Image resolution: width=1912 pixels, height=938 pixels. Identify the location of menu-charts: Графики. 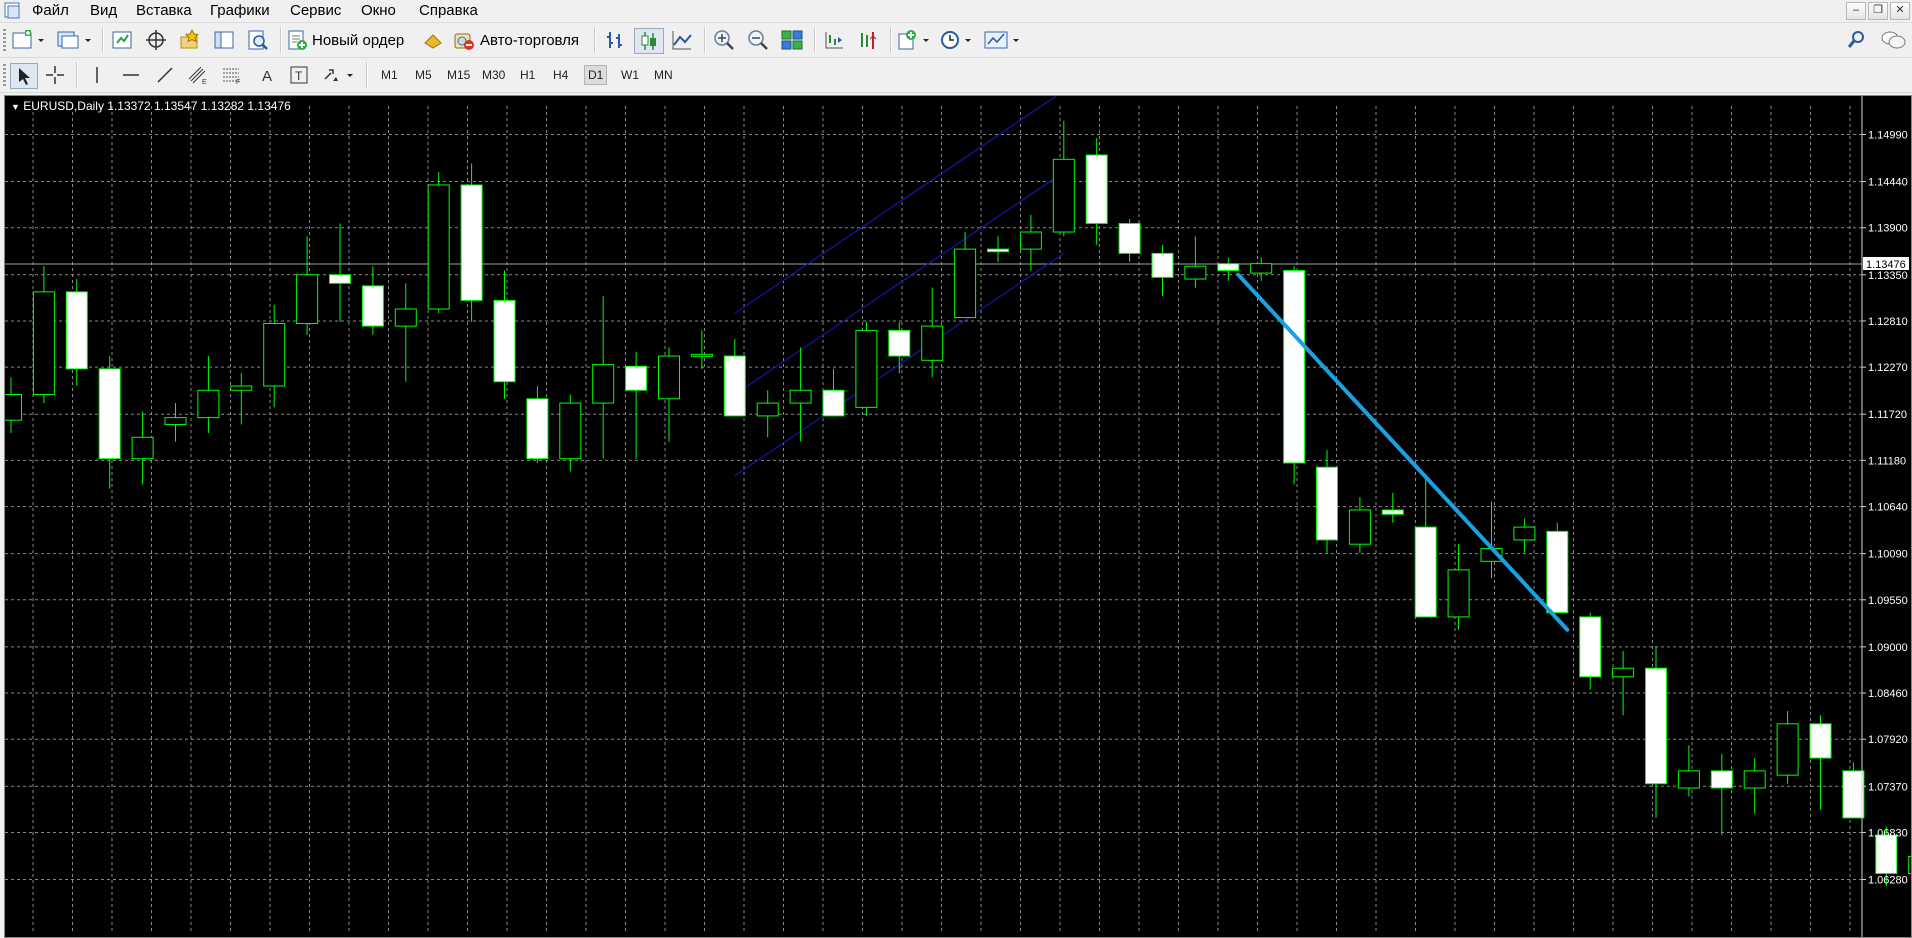
(240, 11).